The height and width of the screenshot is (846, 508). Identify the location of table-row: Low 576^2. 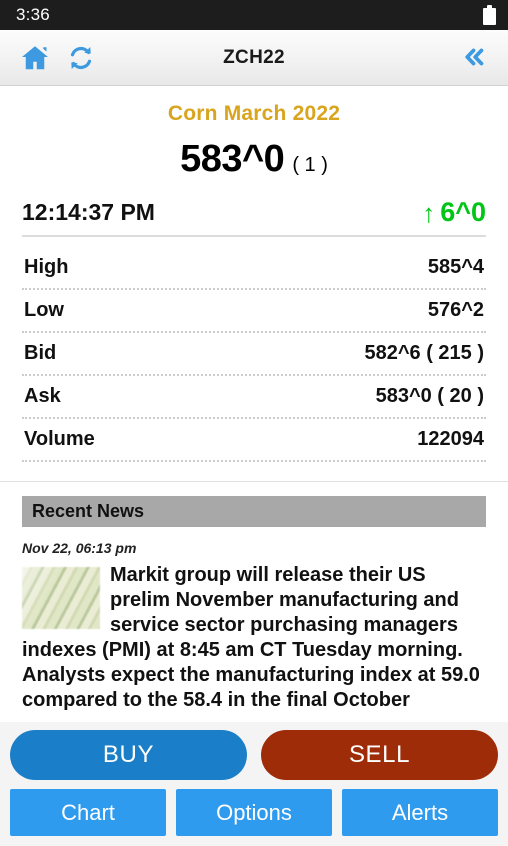
(254, 311).